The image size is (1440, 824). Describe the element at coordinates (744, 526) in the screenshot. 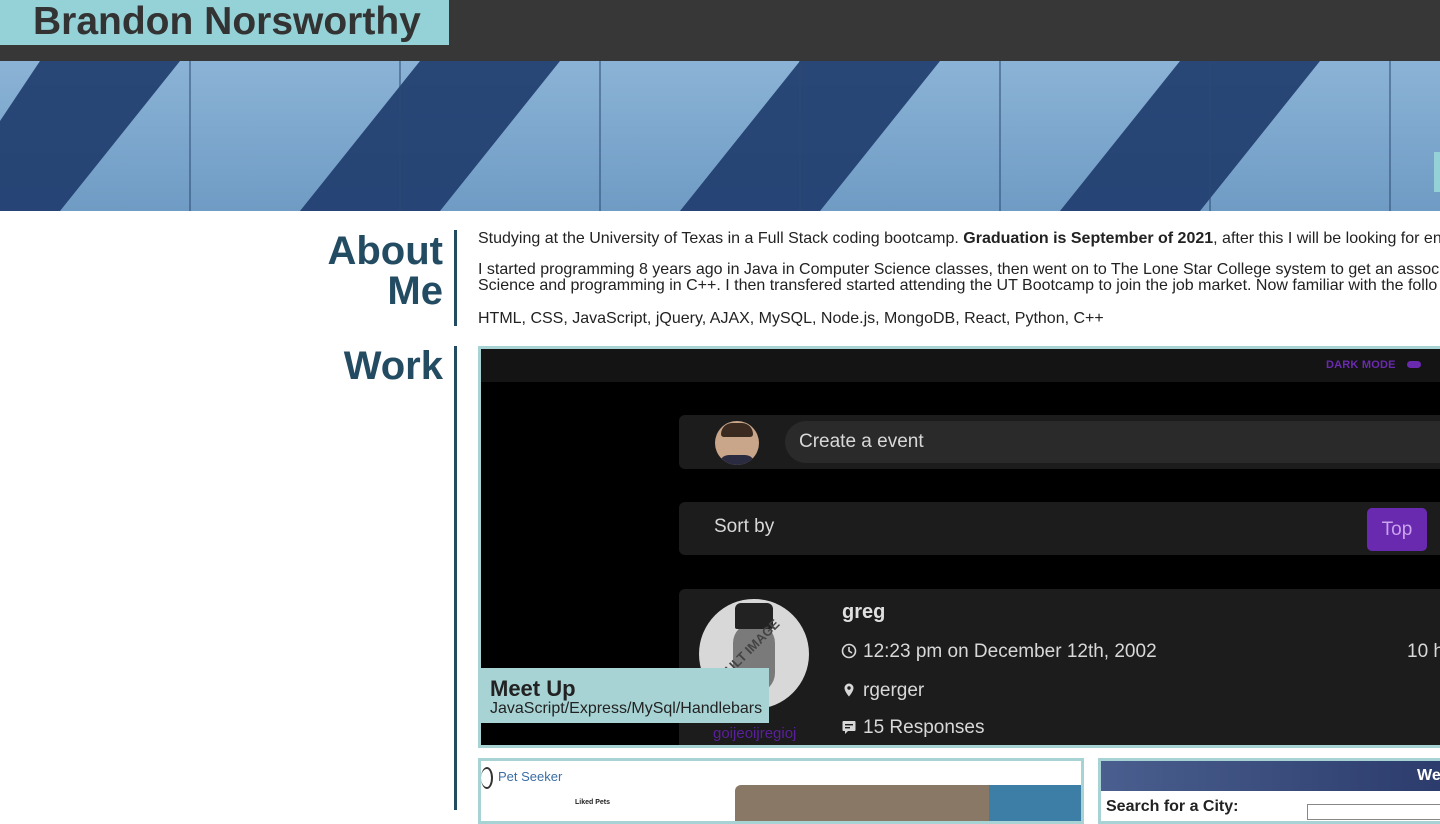

I see `sort-label: Sort by` at that location.